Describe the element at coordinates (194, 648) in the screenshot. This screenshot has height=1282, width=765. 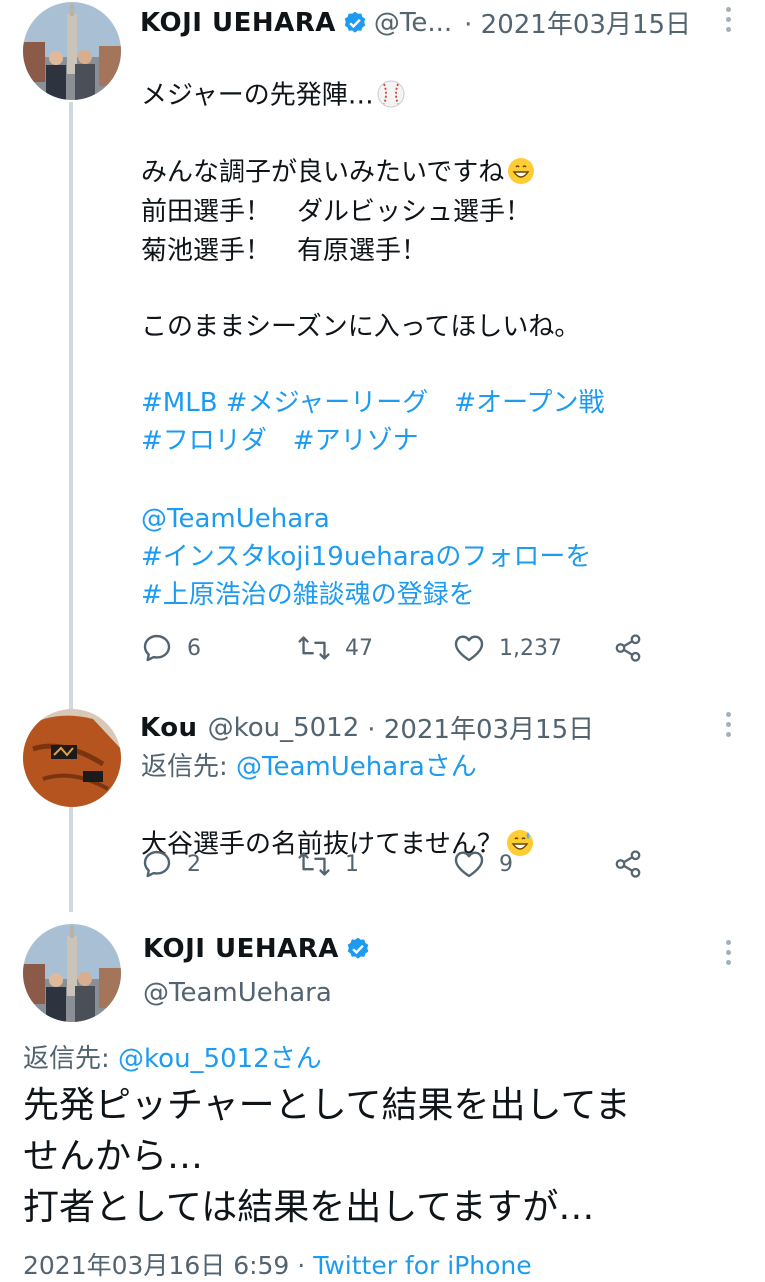
I see `reply-count: 6` at that location.